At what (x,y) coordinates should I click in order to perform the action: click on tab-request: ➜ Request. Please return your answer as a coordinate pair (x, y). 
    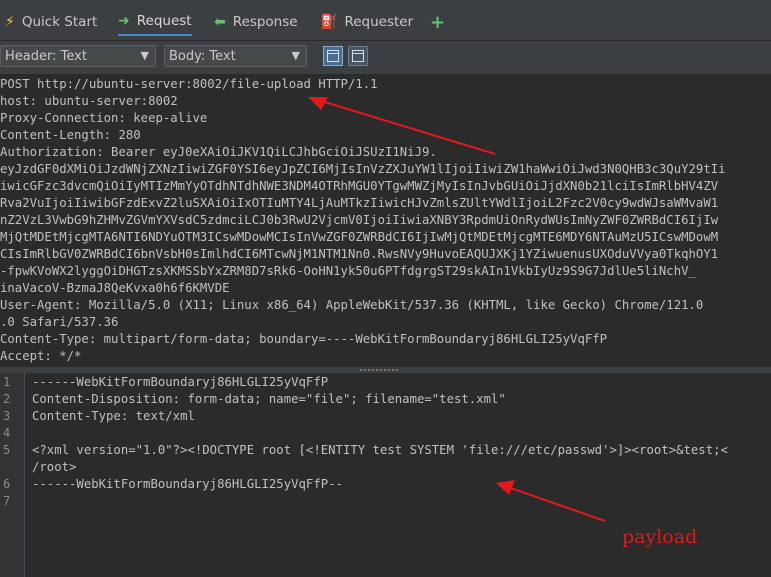
    Looking at the image, I should click on (155, 22).